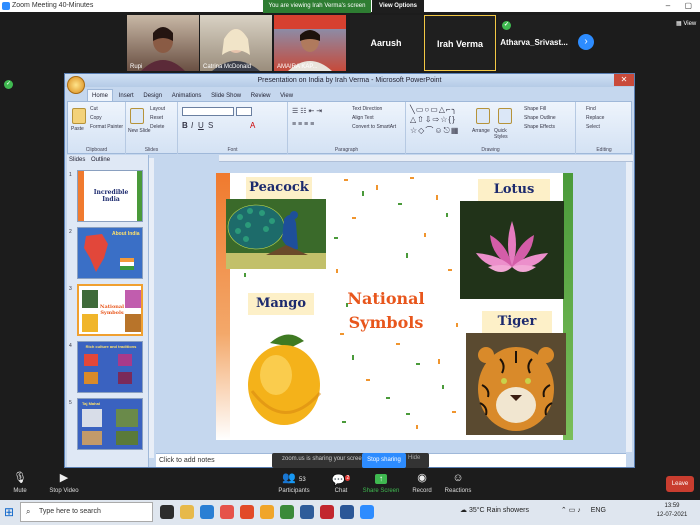 This screenshot has width=700, height=525. Describe the element at coordinates (434, 130) in the screenshot. I see `shapes-gallery-row: ☆◇⌒☺⎋▦` at that location.